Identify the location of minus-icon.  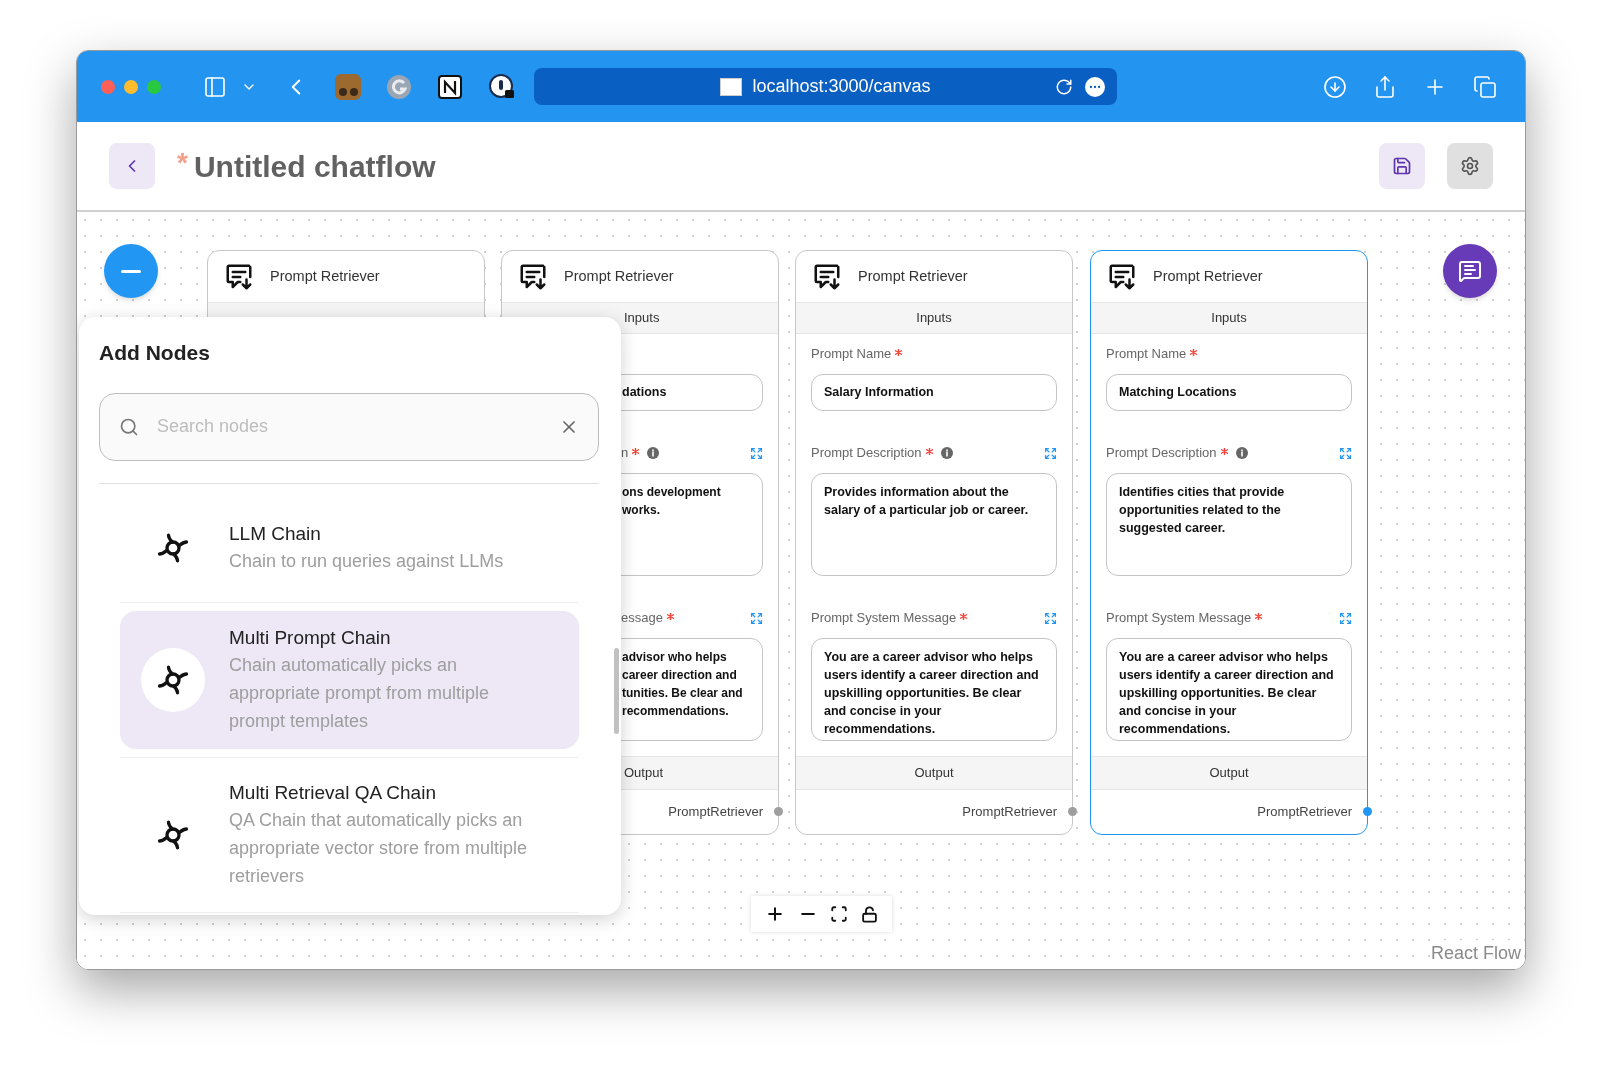
(131, 271).